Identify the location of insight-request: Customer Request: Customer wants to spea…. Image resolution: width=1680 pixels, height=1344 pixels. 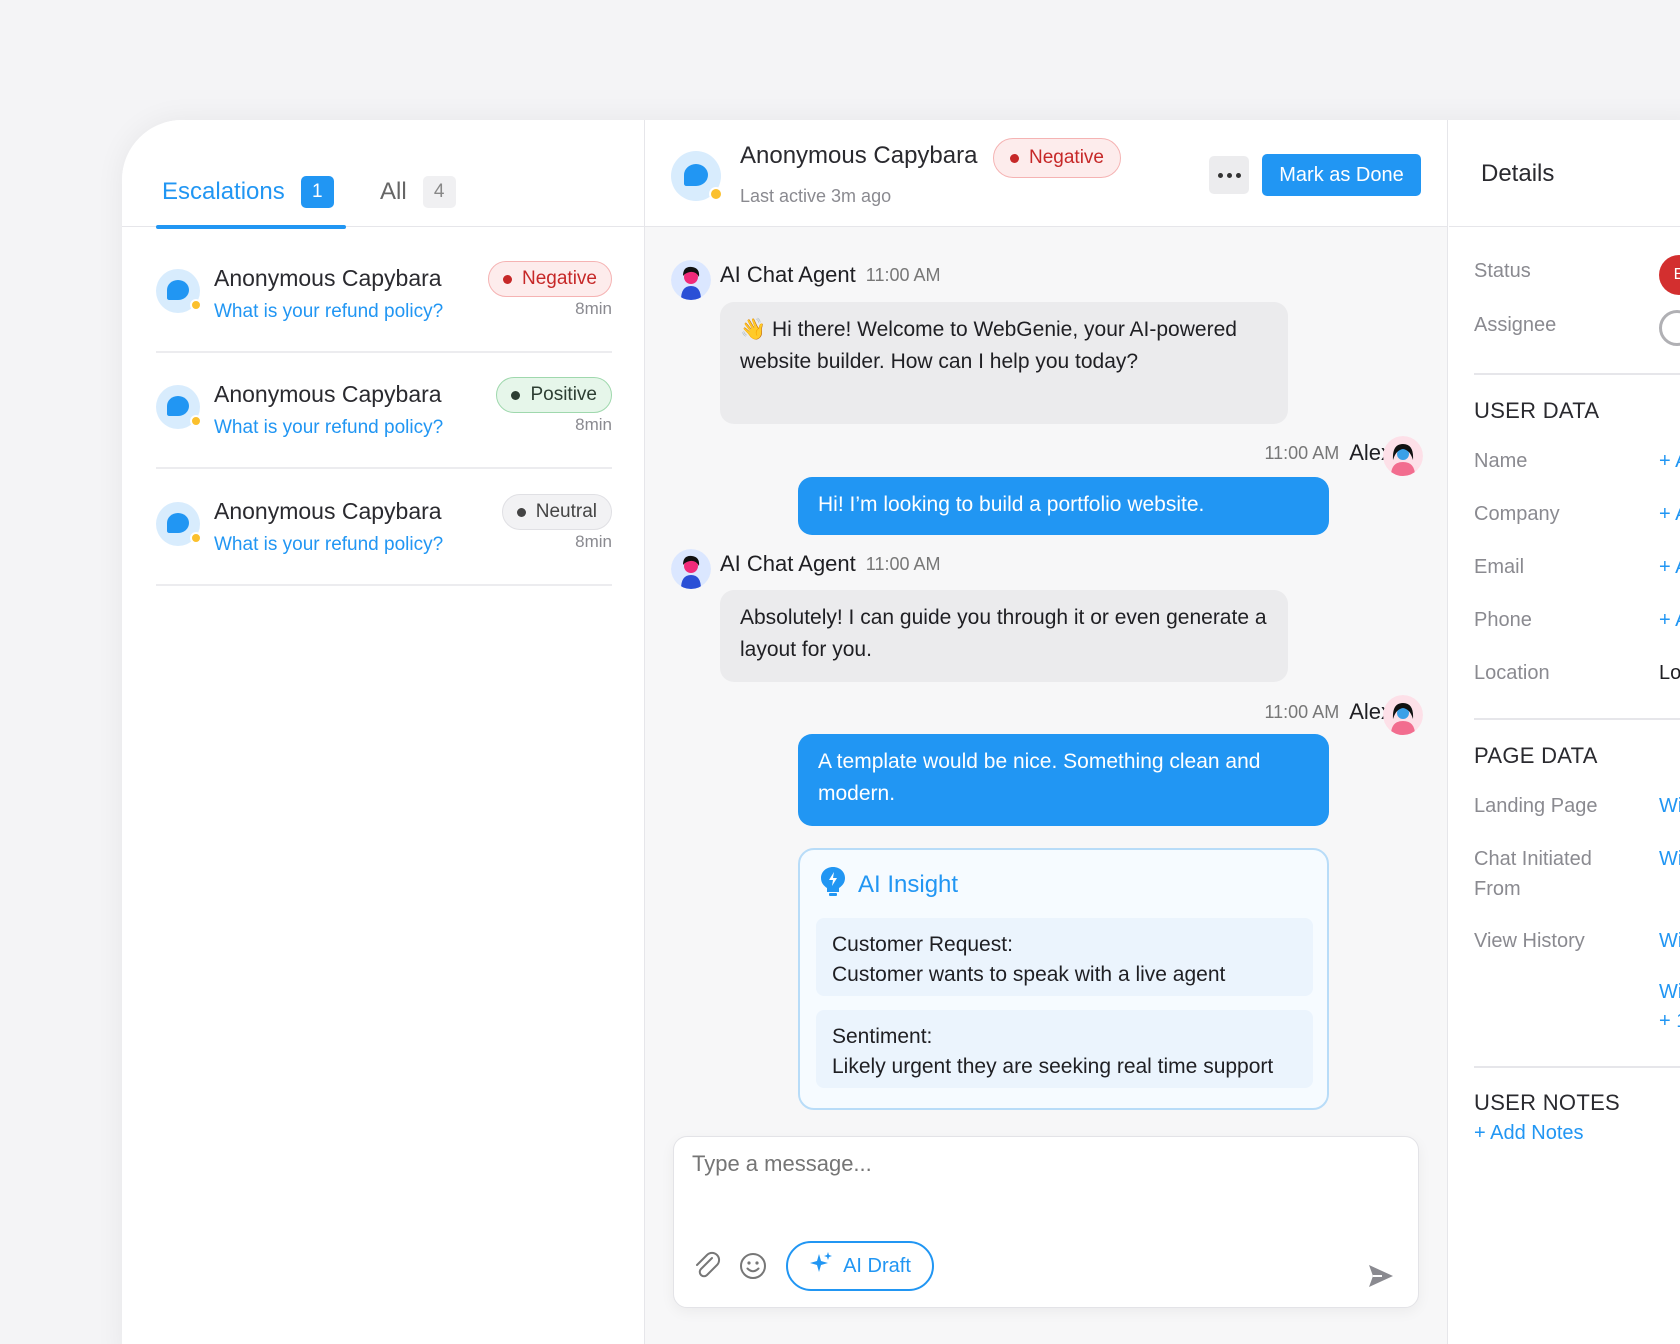
(1064, 957).